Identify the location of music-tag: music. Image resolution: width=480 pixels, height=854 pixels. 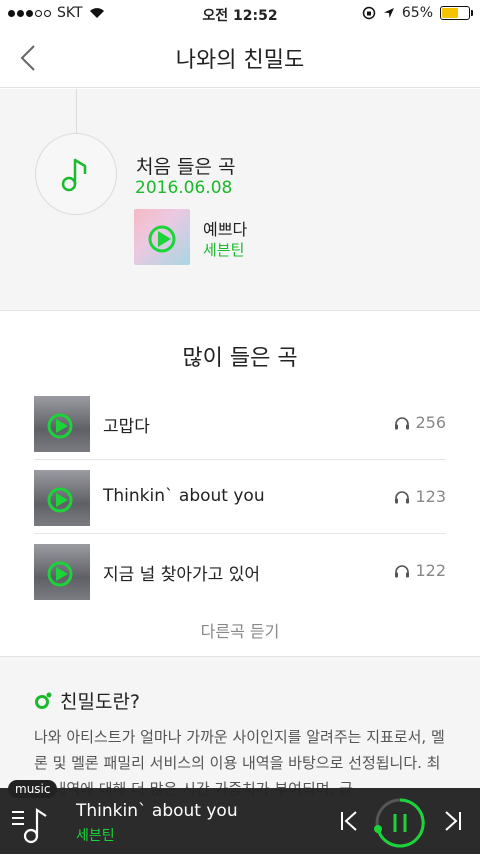
(33, 789).